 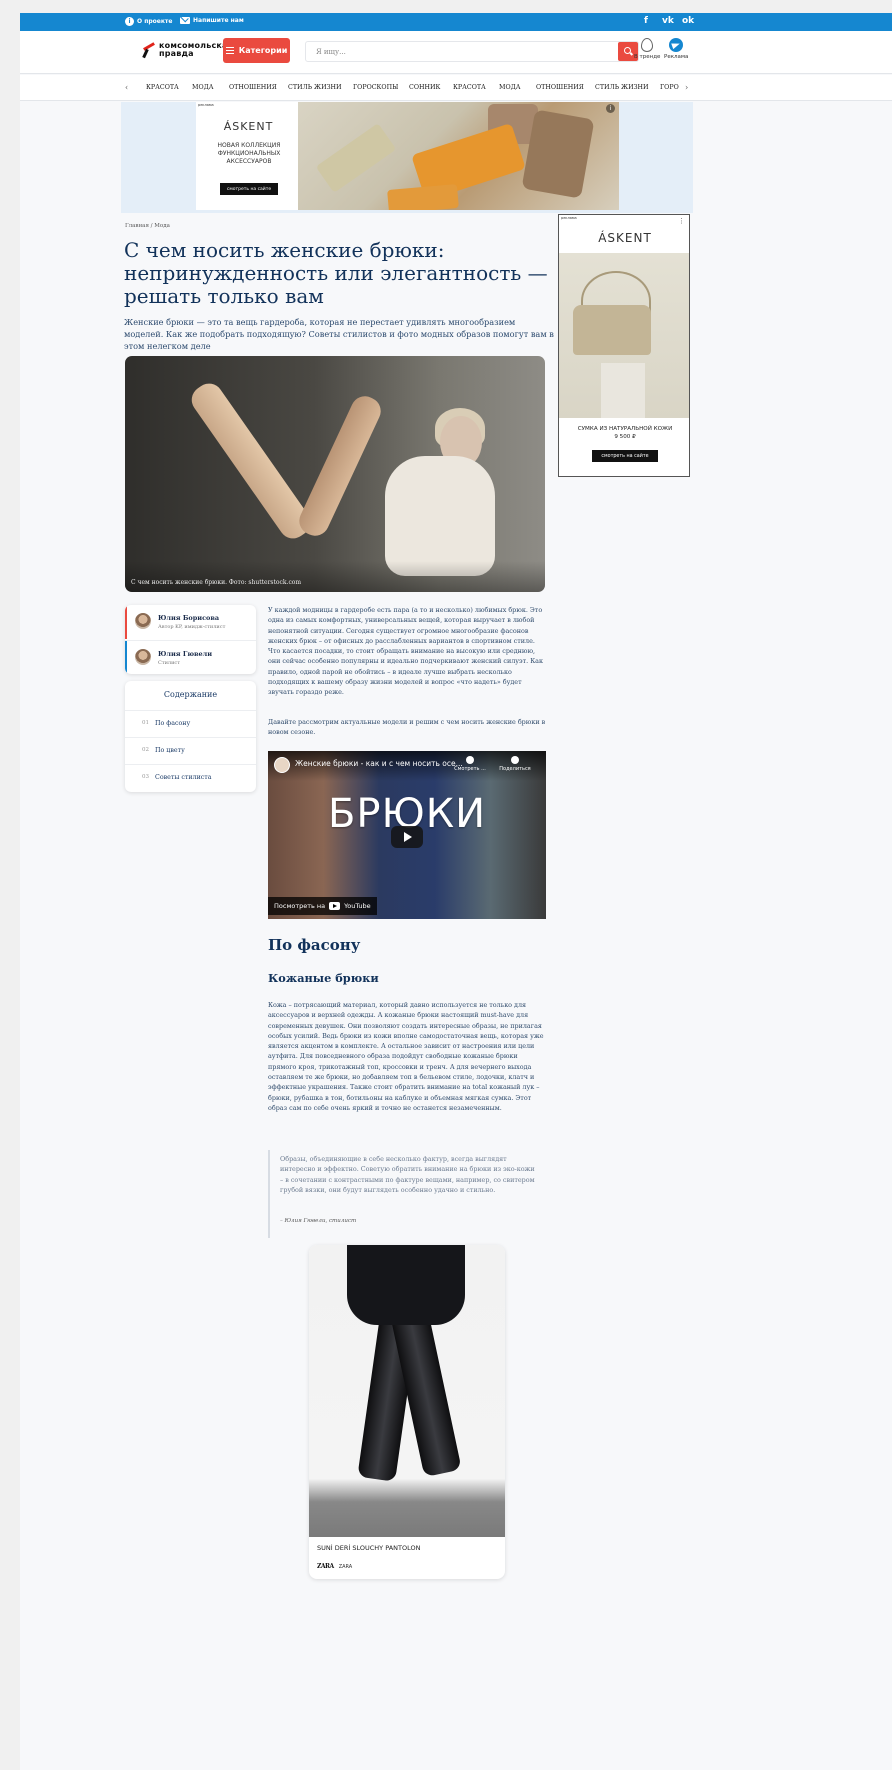 What do you see at coordinates (625, 238) in the screenshot?
I see `ad-brand: ÁSKENT` at bounding box center [625, 238].